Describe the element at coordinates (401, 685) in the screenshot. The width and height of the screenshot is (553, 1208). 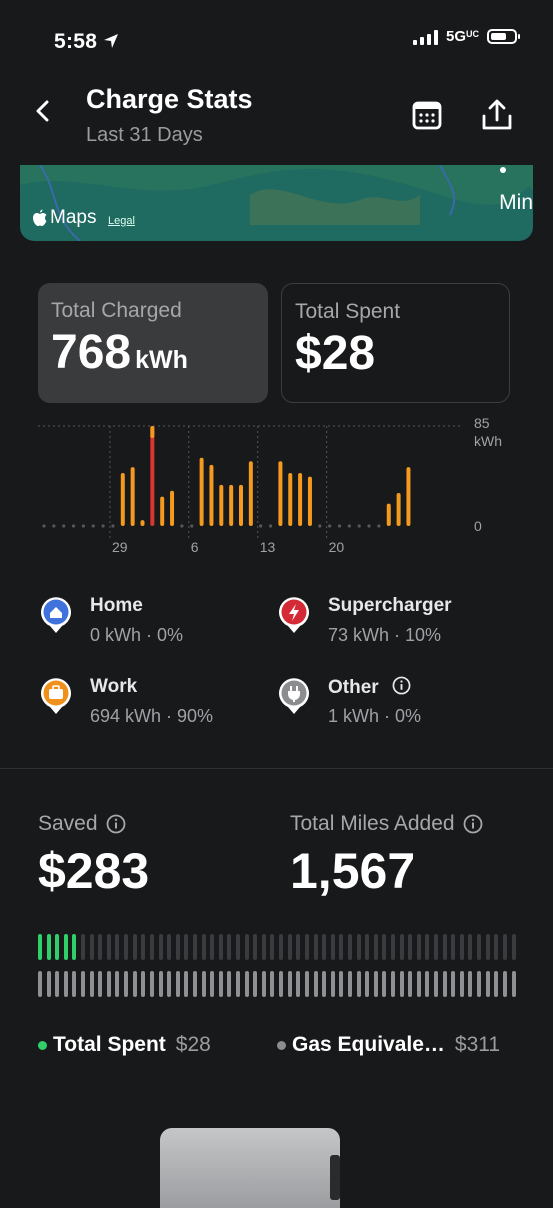
I see `other-info-icon` at that location.